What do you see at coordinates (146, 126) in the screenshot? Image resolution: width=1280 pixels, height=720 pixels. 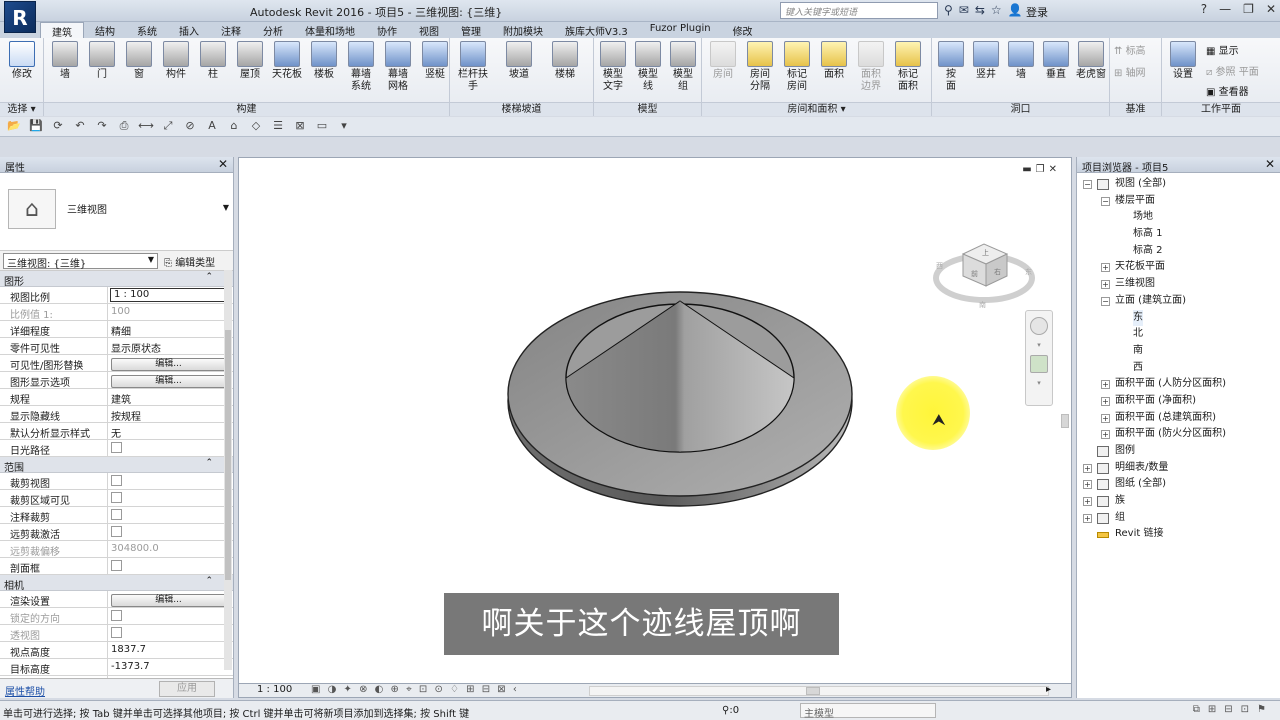 I see `measure-icon: ⟷` at bounding box center [146, 126].